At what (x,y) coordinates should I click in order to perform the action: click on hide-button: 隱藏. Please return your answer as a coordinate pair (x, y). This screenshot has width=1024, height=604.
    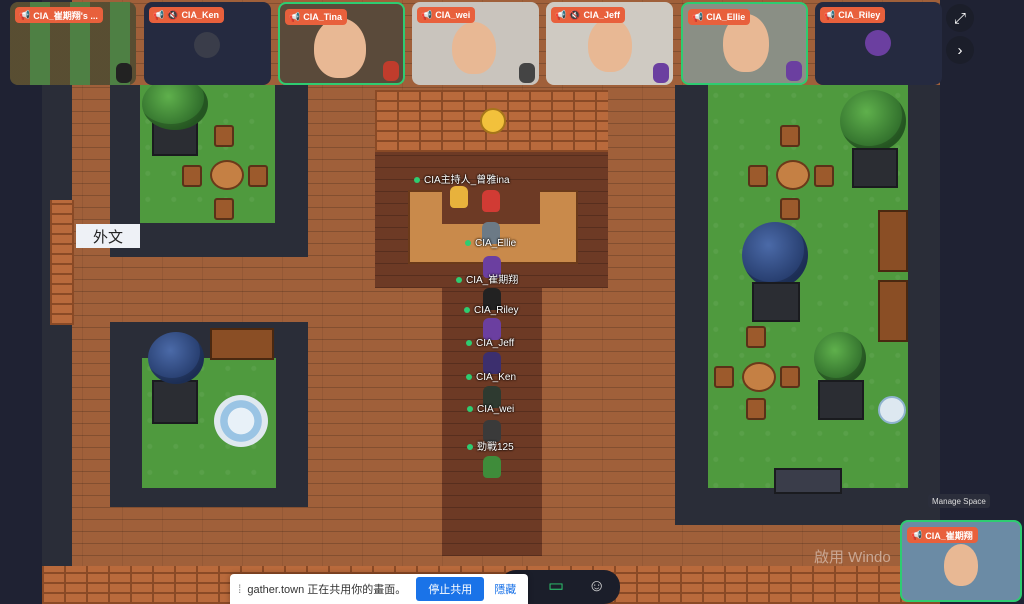
    Looking at the image, I should click on (505, 589).